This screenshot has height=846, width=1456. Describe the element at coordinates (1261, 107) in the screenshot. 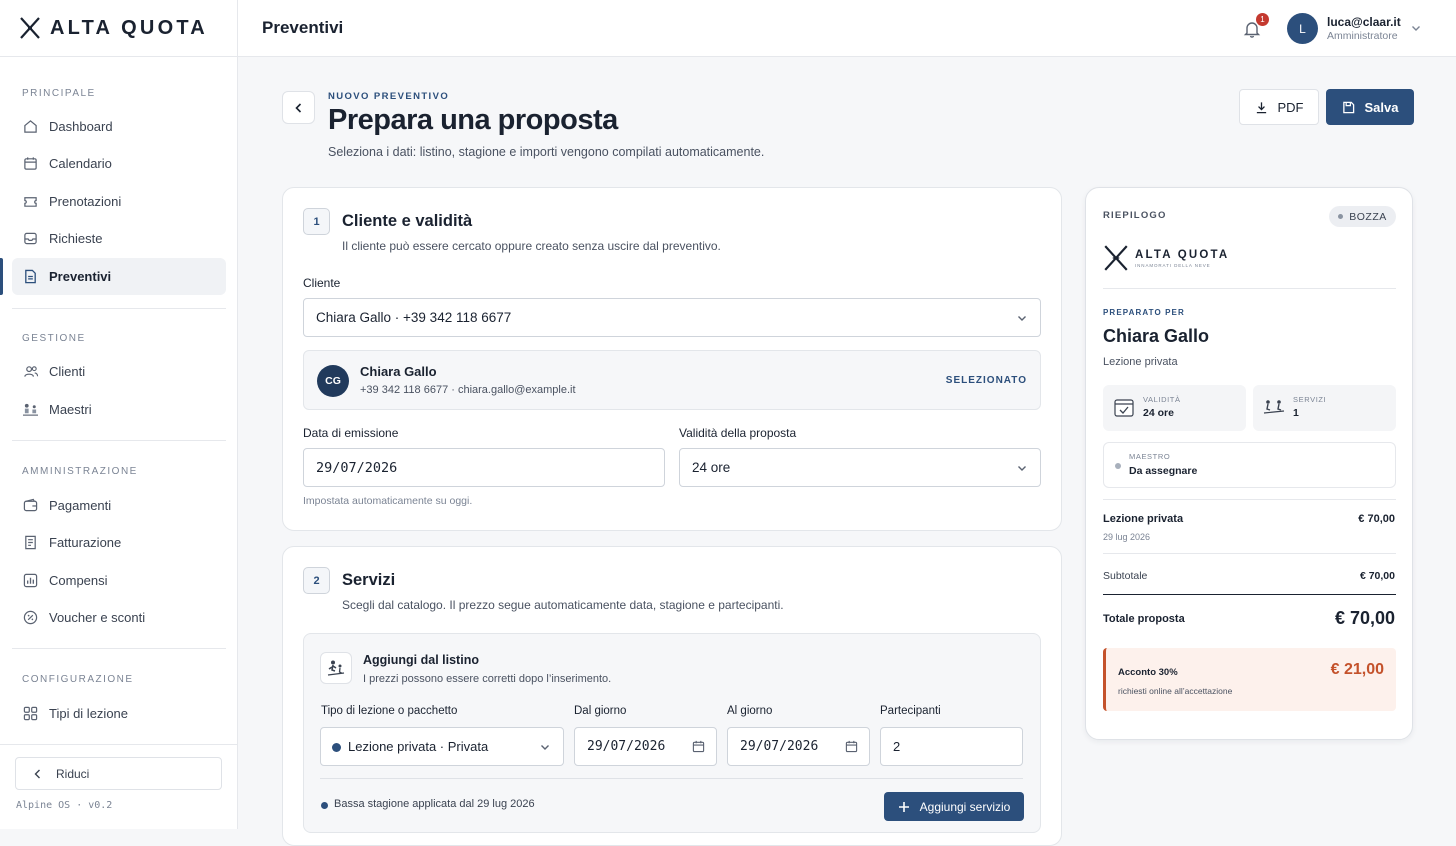

I see `download-icon` at that location.